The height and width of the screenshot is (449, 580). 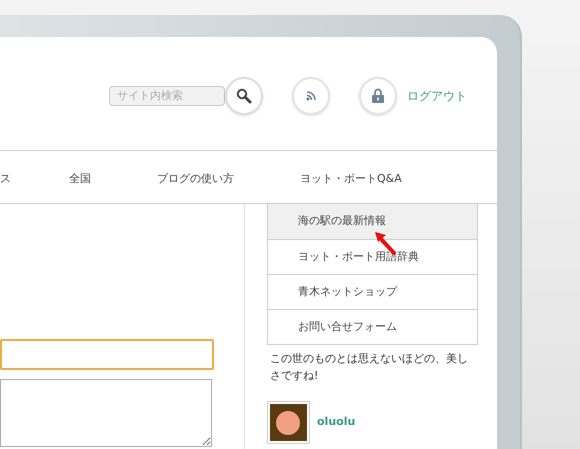 I want to click on nav-link: ス, so click(x=5, y=178).